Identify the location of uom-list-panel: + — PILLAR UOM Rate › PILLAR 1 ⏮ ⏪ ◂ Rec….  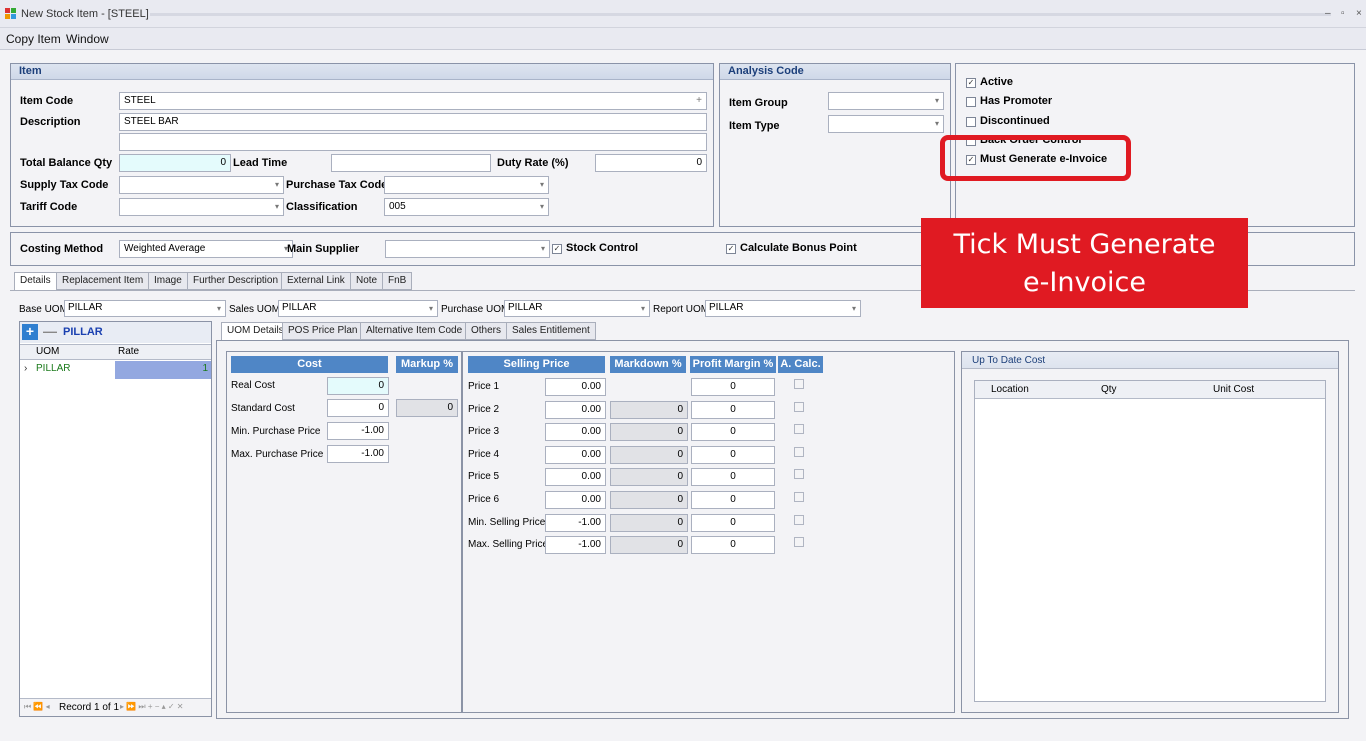
(115, 519).